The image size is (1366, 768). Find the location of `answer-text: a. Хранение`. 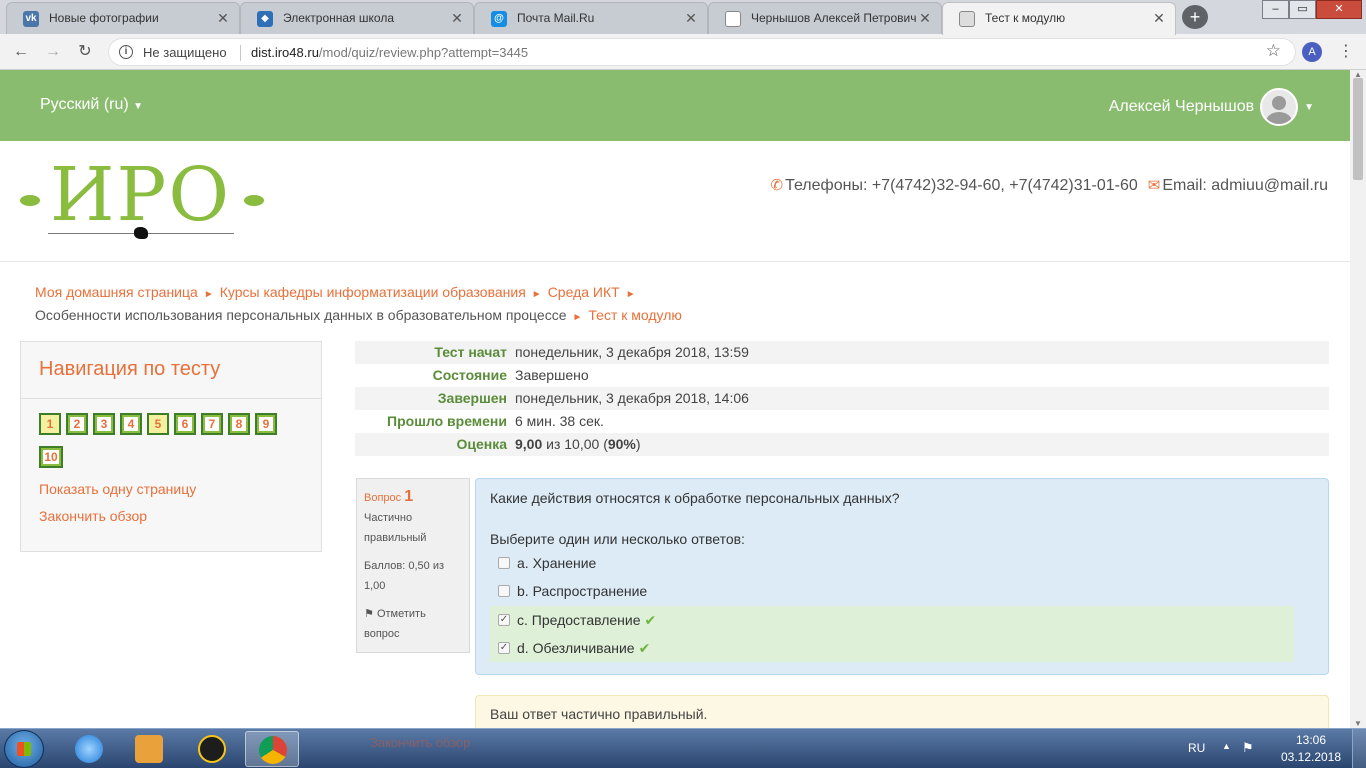

answer-text: a. Хранение is located at coordinates (557, 563).